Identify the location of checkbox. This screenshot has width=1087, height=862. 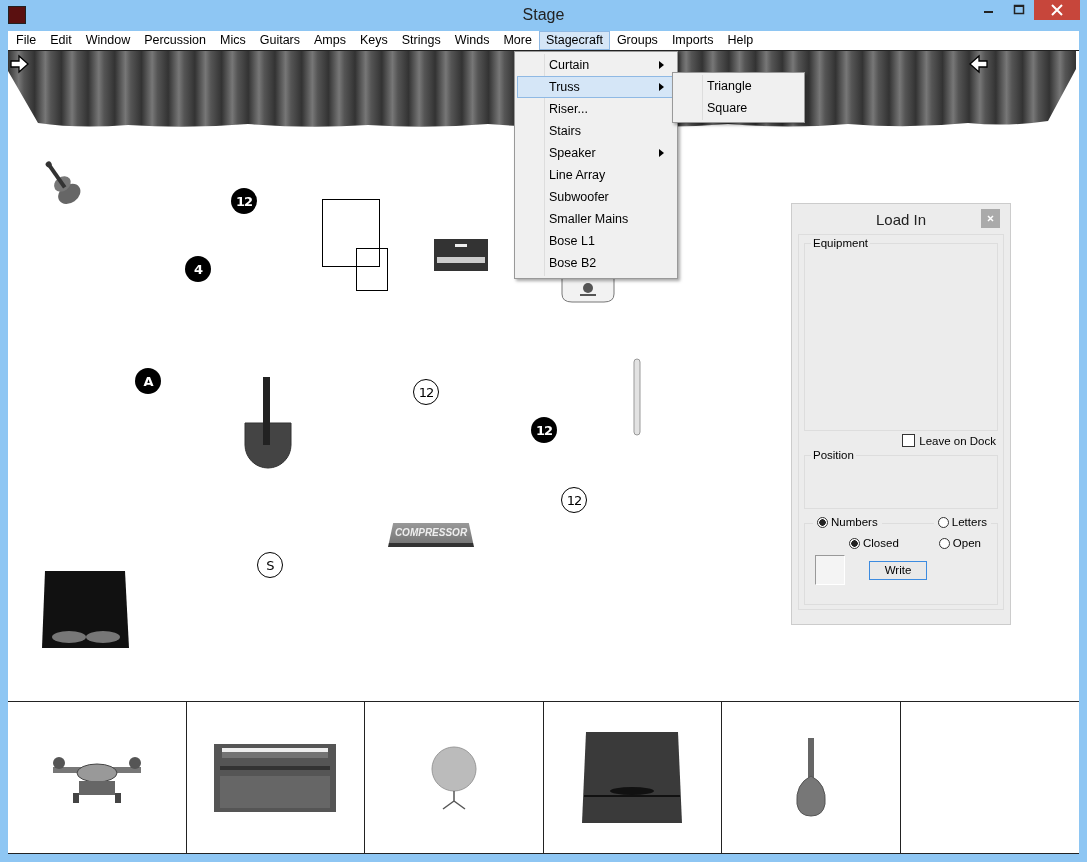
(909, 440).